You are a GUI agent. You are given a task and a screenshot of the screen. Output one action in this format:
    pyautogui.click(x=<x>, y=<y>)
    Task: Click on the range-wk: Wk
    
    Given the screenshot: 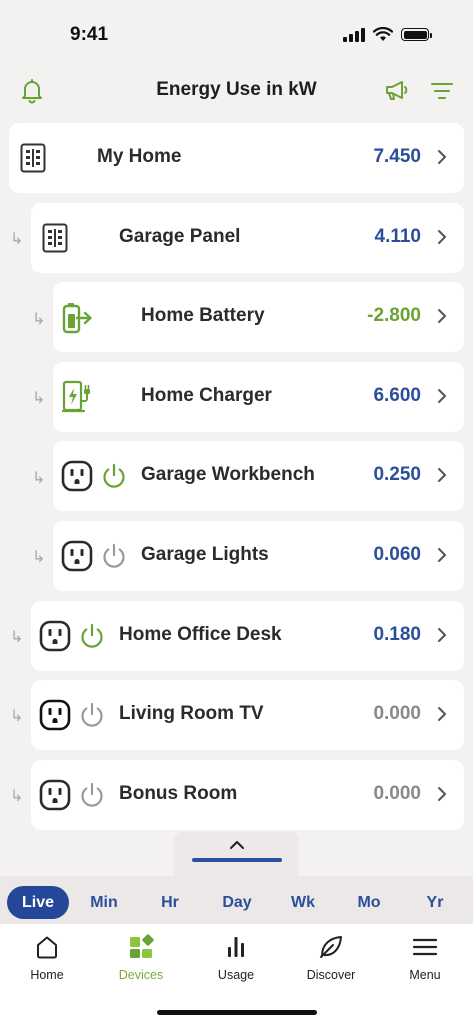 What is the action you would take?
    pyautogui.click(x=303, y=902)
    